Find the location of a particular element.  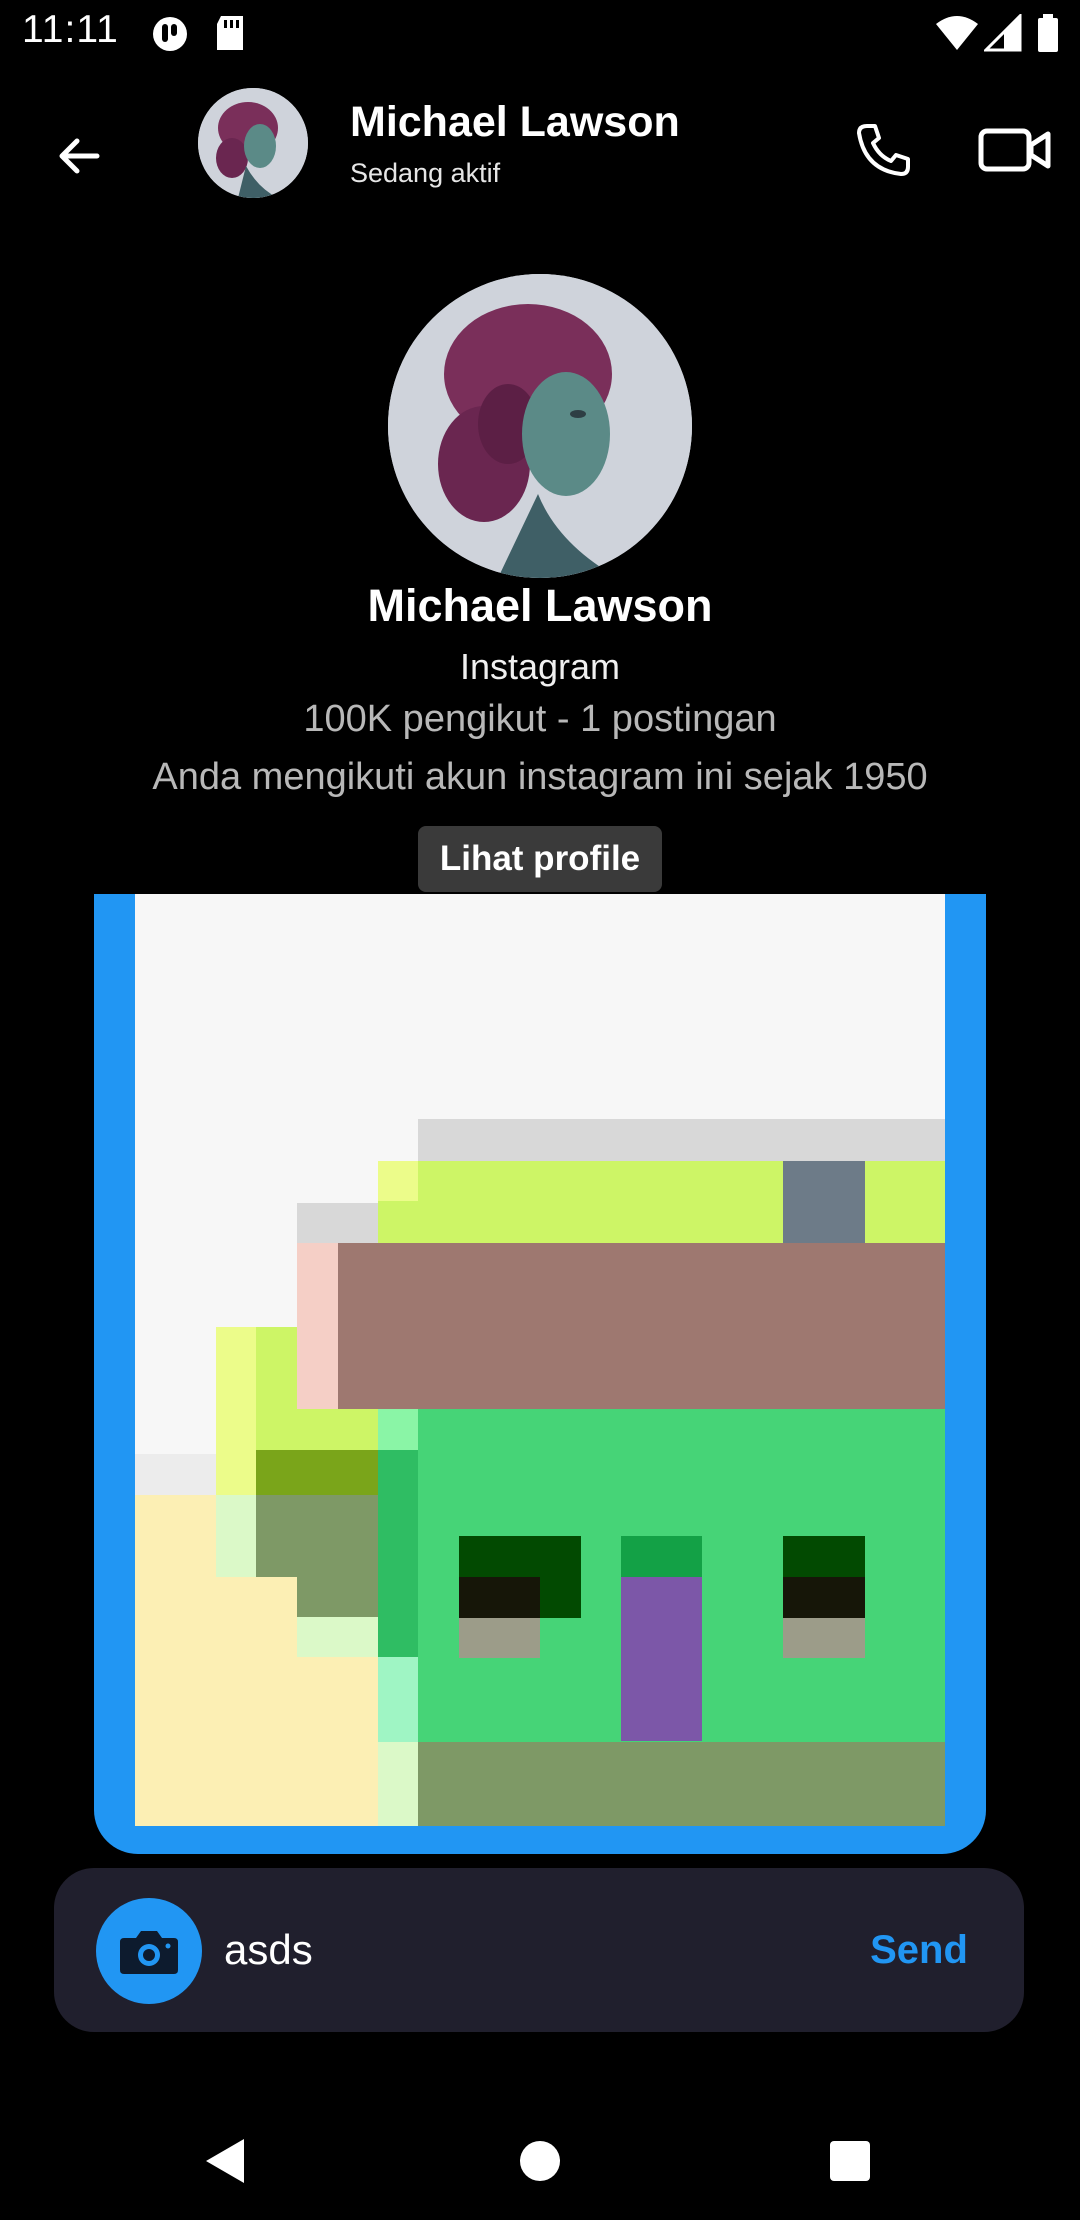

square-recents-icon is located at coordinates (850, 2161).